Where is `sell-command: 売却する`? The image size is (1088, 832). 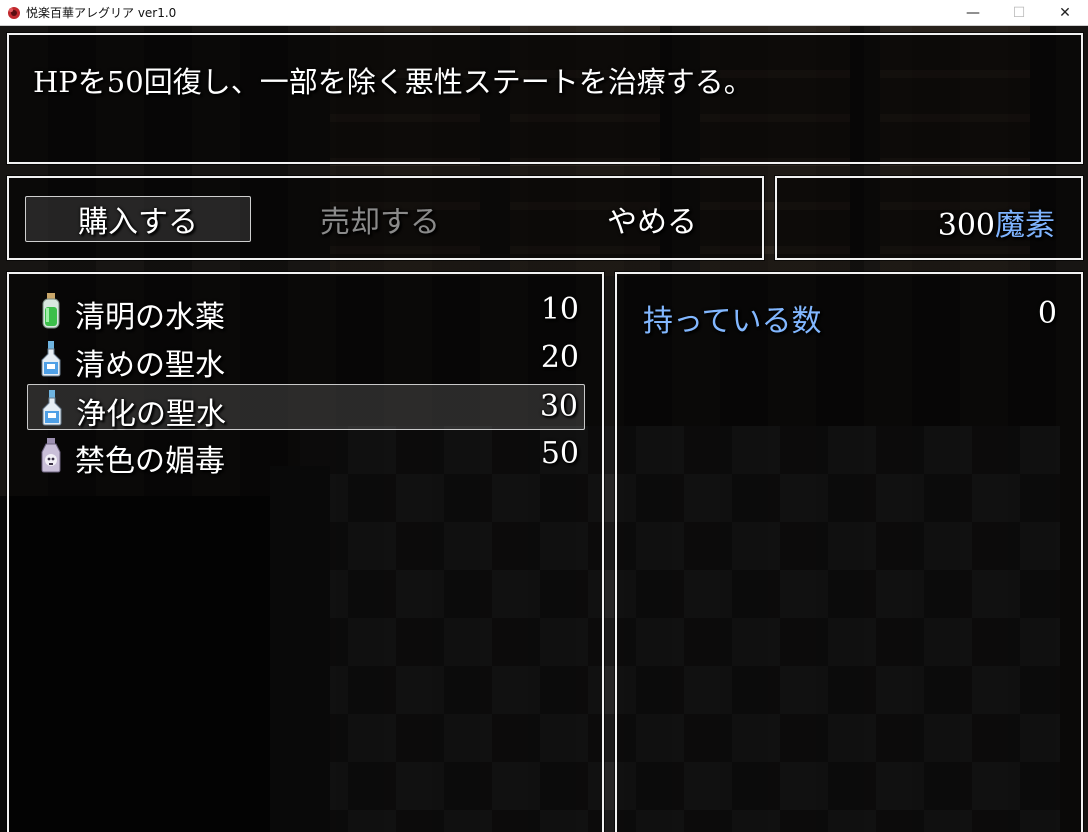 sell-command: 売却する is located at coordinates (380, 219).